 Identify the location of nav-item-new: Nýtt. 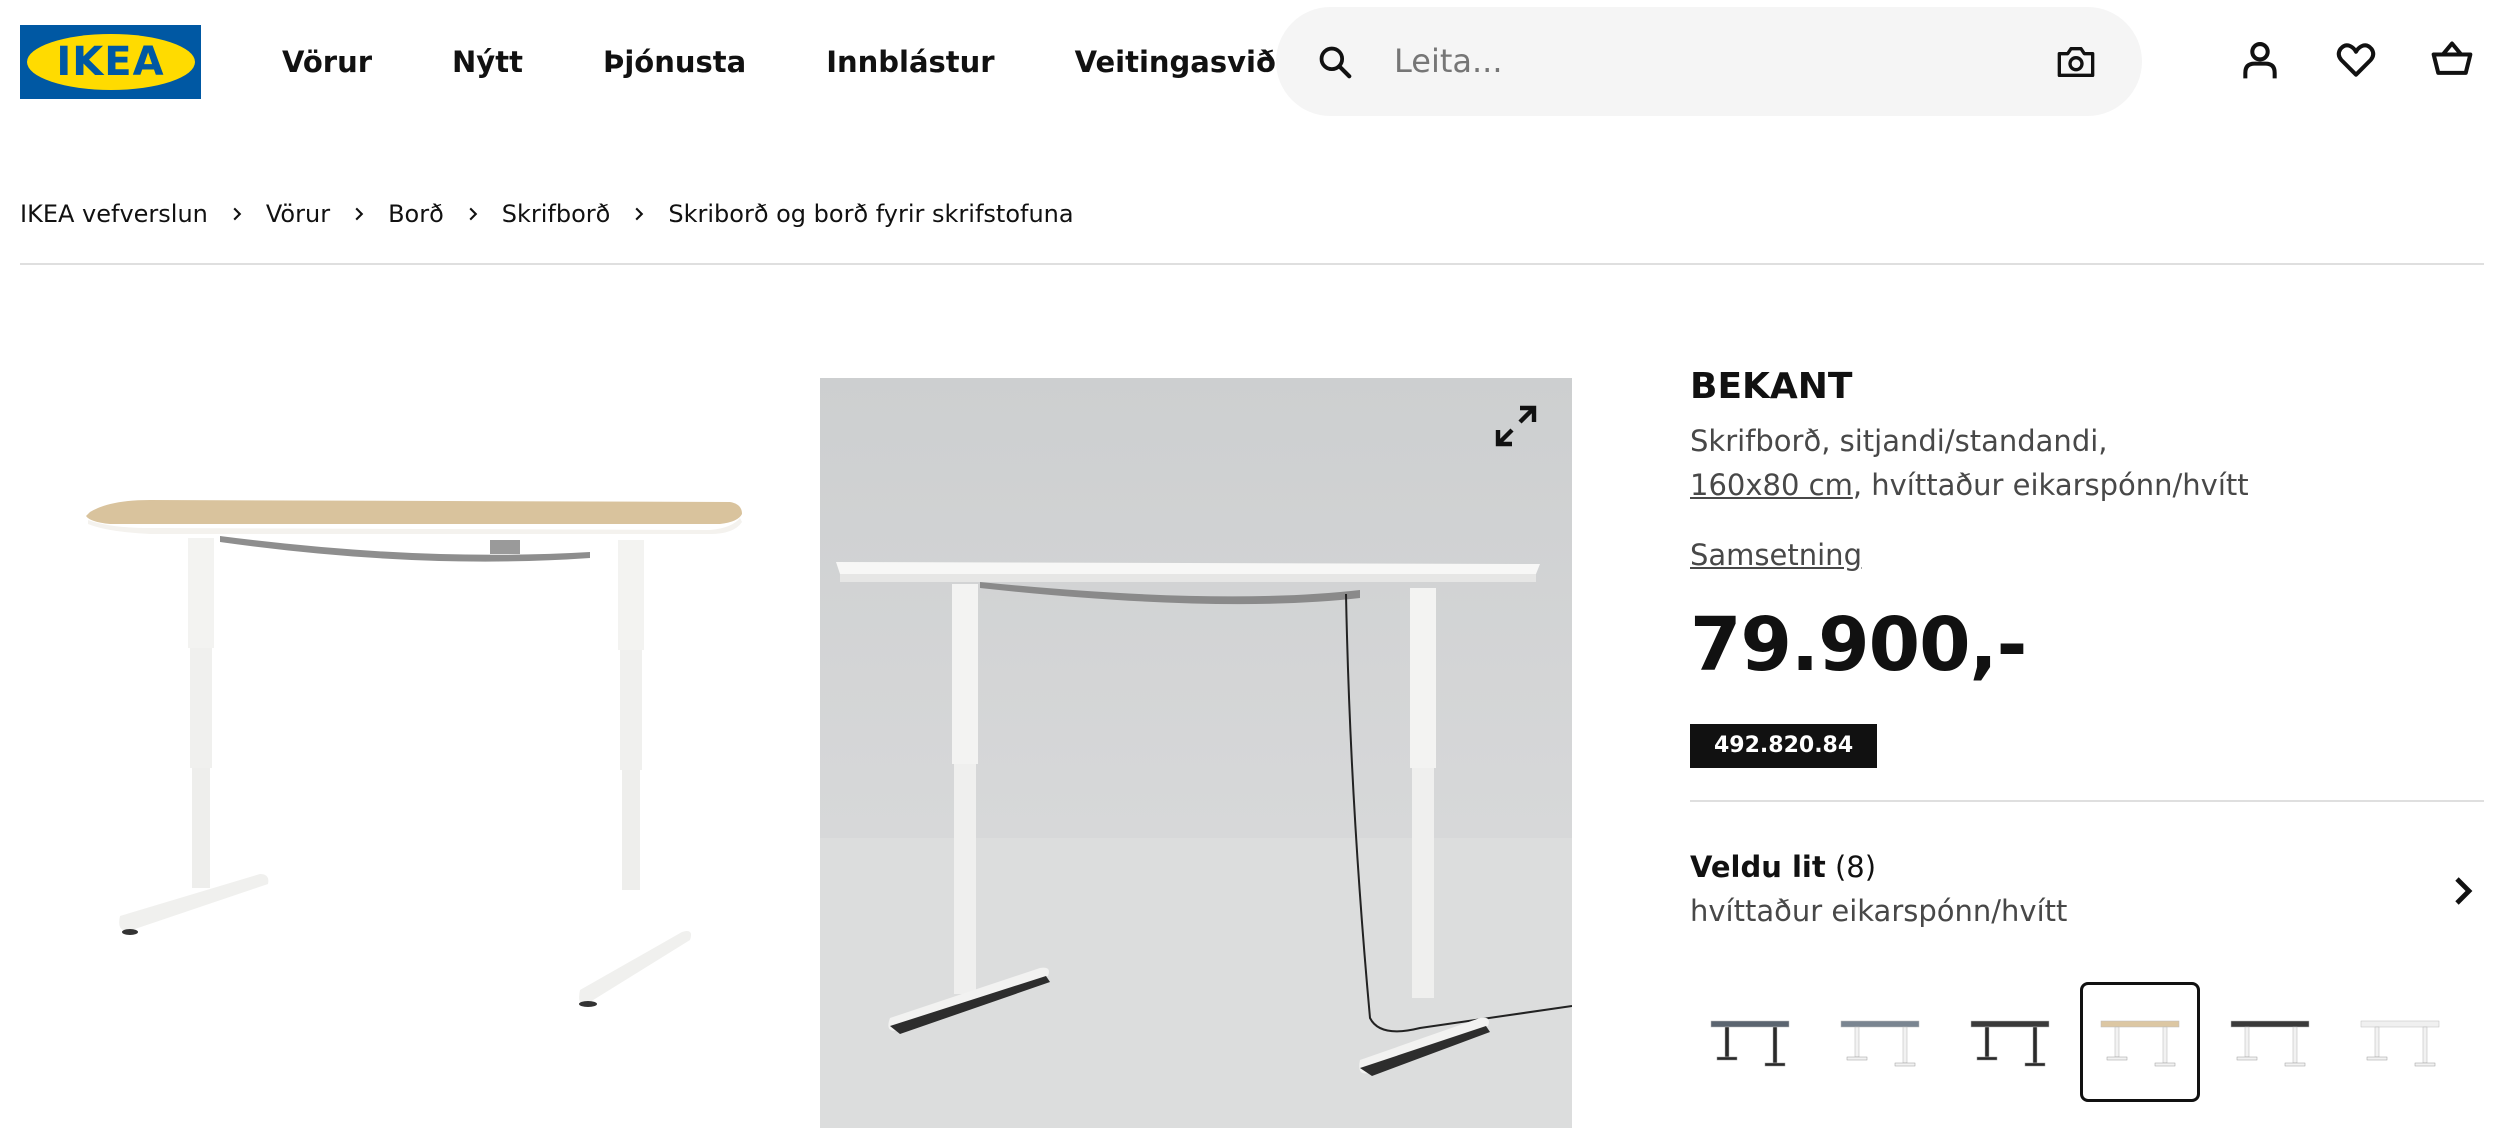
(487, 62).